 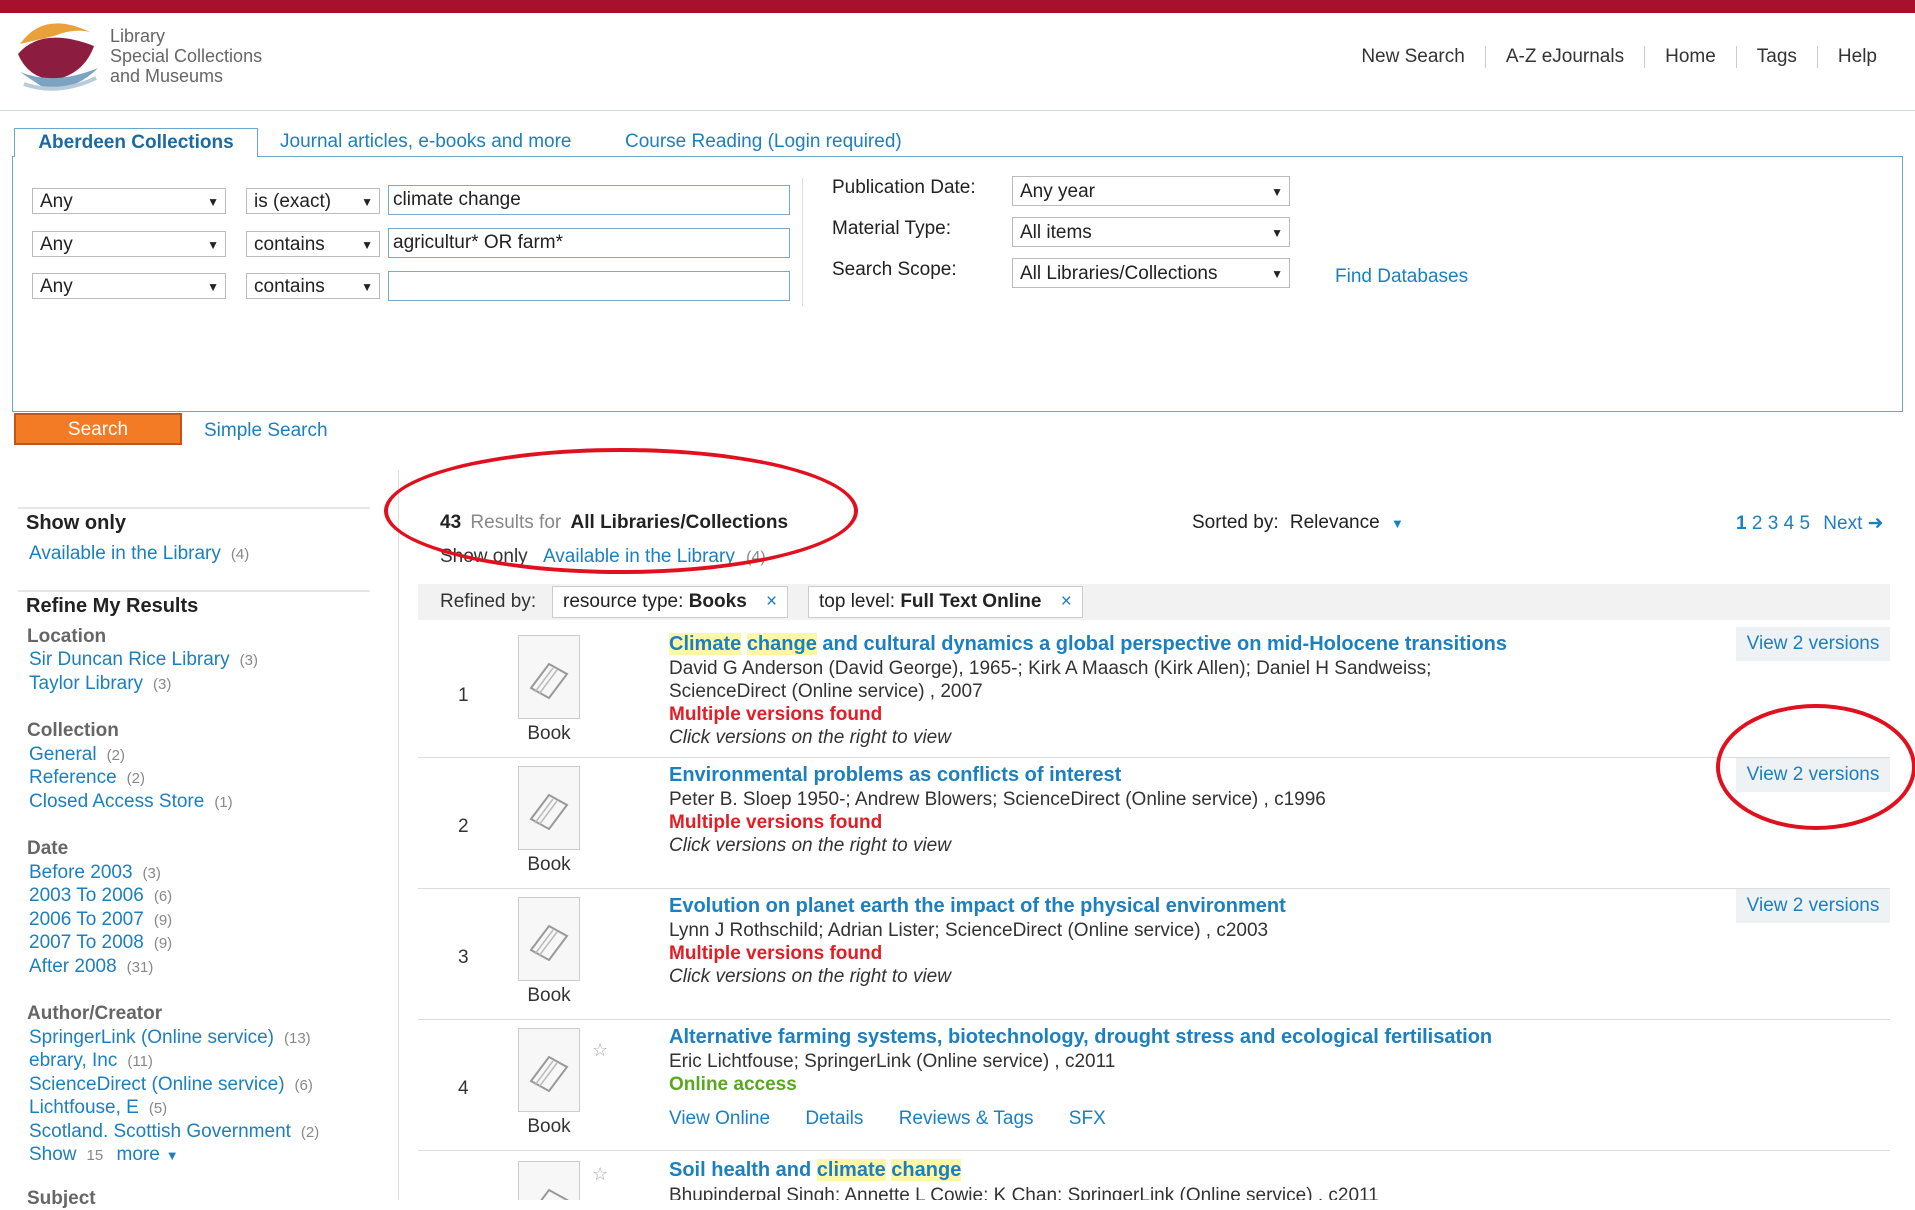 What do you see at coordinates (100, 920) in the screenshot?
I see `sidebar-item-date: 2006 To 2007 (9)` at bounding box center [100, 920].